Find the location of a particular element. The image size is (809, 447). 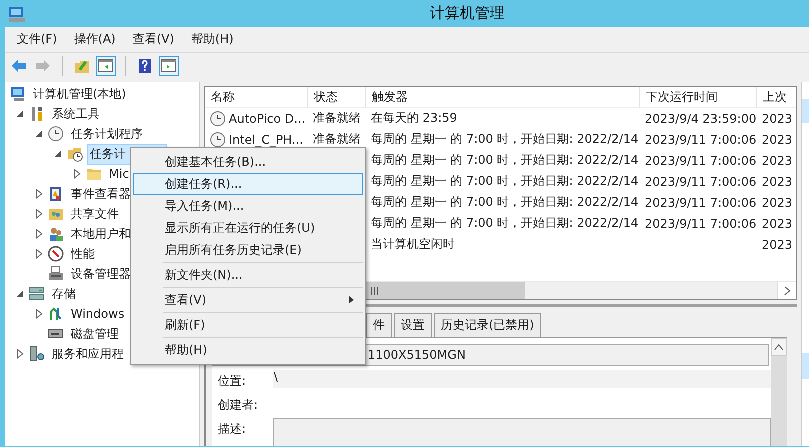

tree-item: 计算机管理(本地) is located at coordinates (80, 94).